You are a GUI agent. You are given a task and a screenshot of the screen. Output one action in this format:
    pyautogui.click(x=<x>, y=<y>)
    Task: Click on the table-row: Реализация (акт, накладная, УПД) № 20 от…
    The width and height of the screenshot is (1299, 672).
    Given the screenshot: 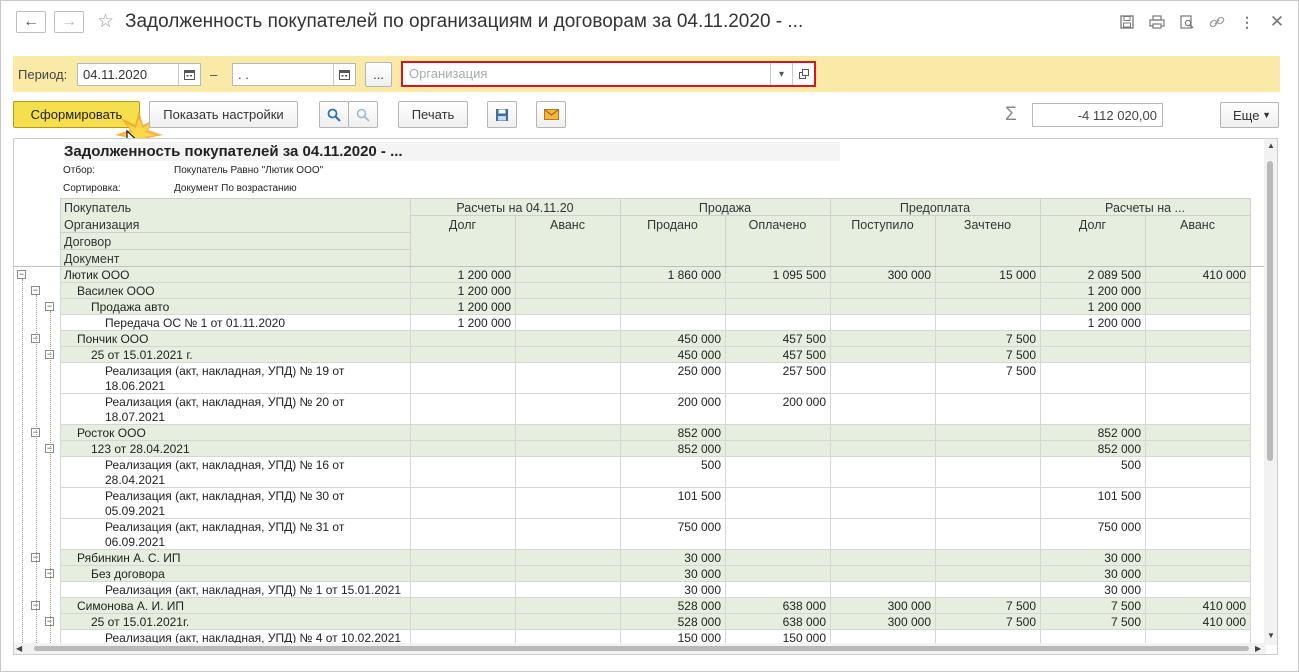 What is the action you would take?
    pyautogui.click(x=639, y=409)
    